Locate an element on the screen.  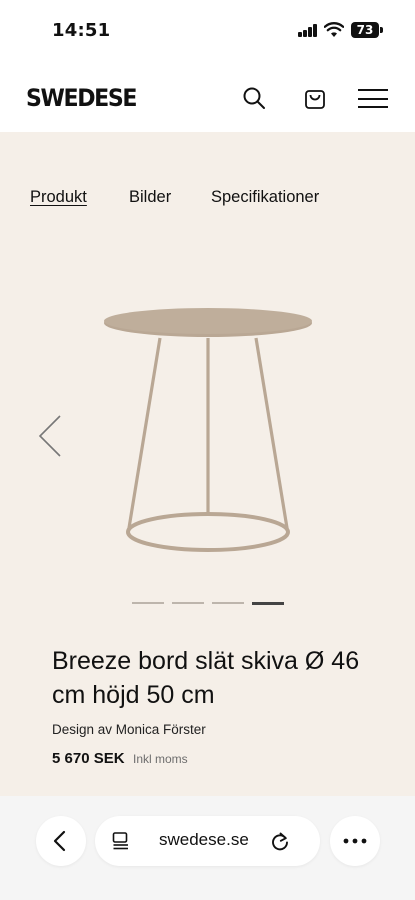
product-image is located at coordinates (208, 430).